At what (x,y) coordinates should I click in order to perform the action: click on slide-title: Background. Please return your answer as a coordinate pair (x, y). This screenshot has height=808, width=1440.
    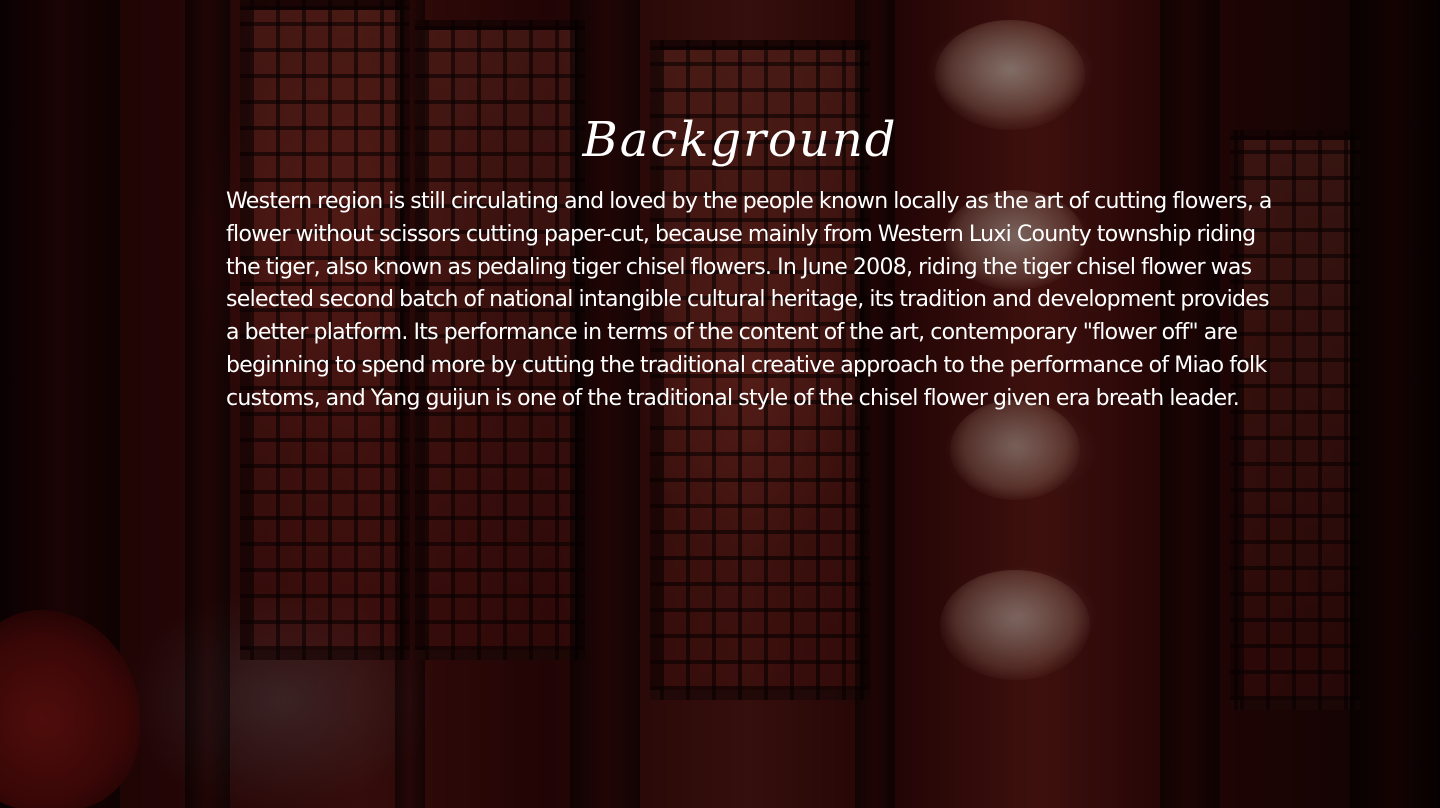
    Looking at the image, I should click on (740, 140).